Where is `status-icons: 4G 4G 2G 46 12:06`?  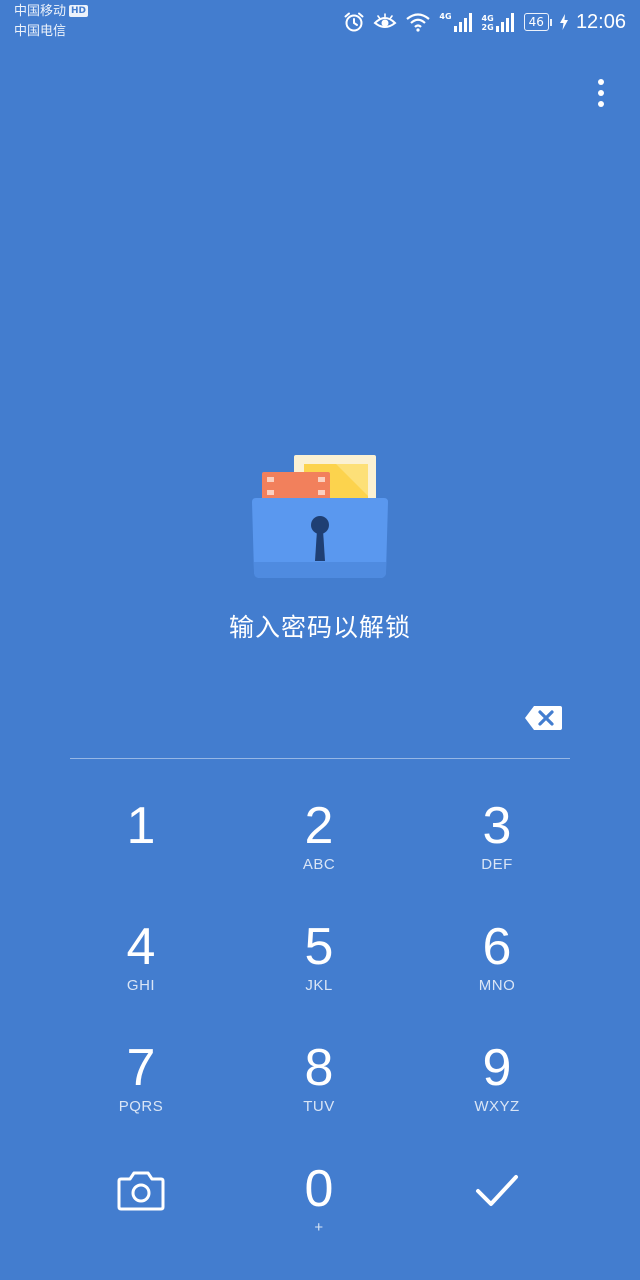
status-icons: 4G 4G 2G 46 12:06 is located at coordinates (484, 22).